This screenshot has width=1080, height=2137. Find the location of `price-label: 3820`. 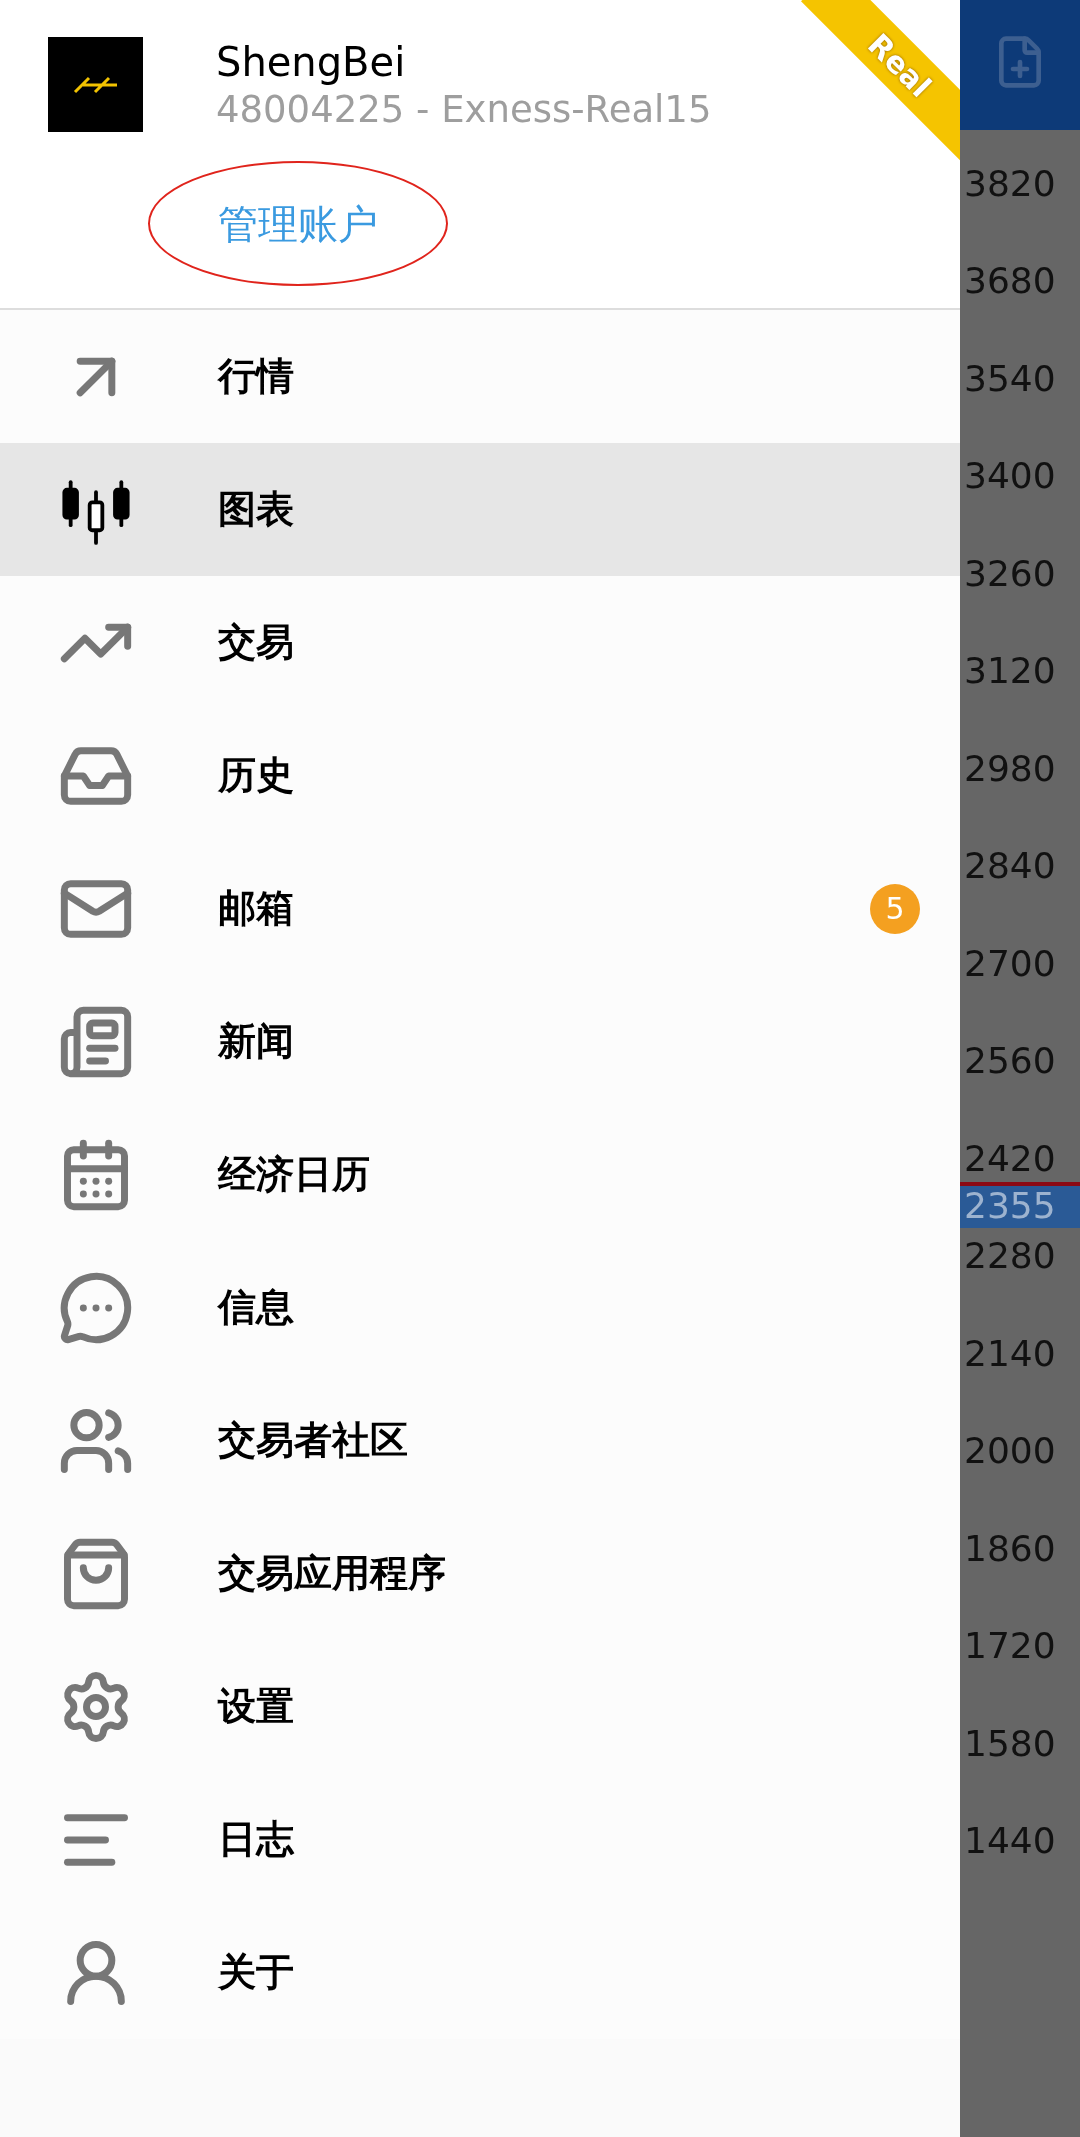

price-label: 3820 is located at coordinates (1010, 183).